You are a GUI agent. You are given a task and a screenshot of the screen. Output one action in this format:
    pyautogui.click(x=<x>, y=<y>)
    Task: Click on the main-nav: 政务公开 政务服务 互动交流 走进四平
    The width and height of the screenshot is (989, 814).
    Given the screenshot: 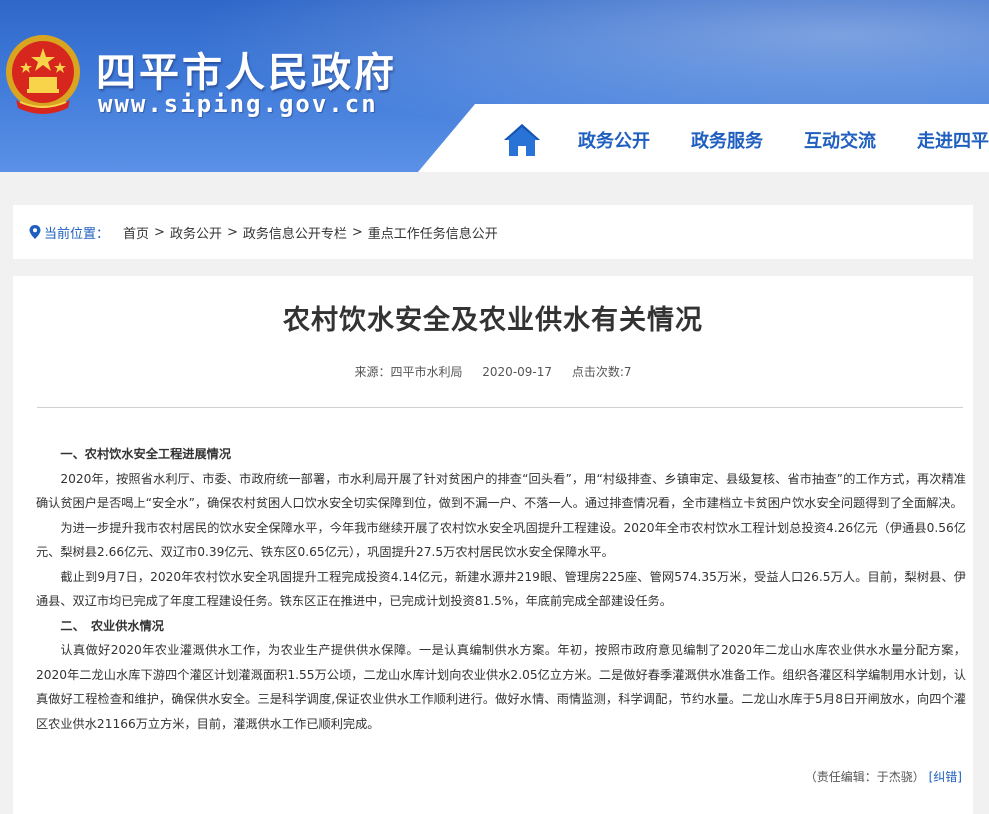 What is the action you would take?
    pyautogui.click(x=744, y=140)
    